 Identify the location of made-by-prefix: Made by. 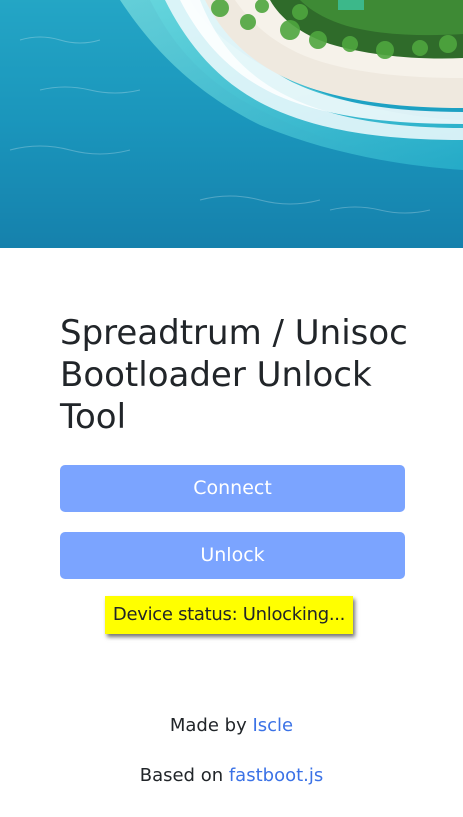
(211, 725).